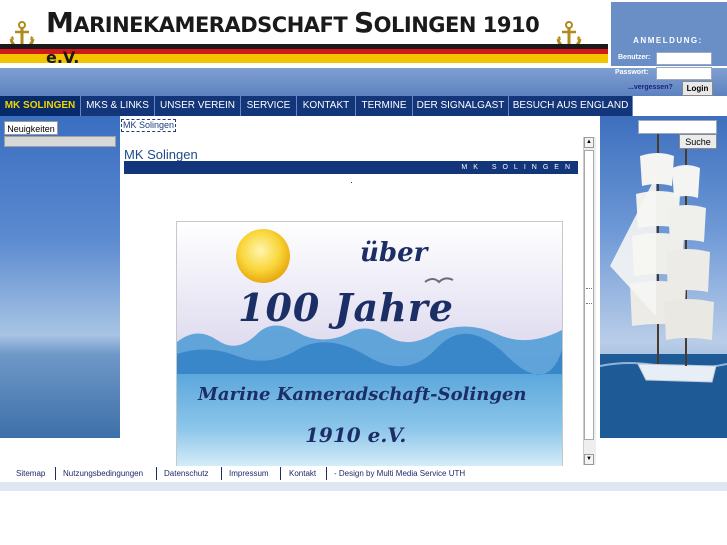 The width and height of the screenshot is (727, 545). What do you see at coordinates (304, 58) in the screenshot?
I see `flag-stripe-gold` at bounding box center [304, 58].